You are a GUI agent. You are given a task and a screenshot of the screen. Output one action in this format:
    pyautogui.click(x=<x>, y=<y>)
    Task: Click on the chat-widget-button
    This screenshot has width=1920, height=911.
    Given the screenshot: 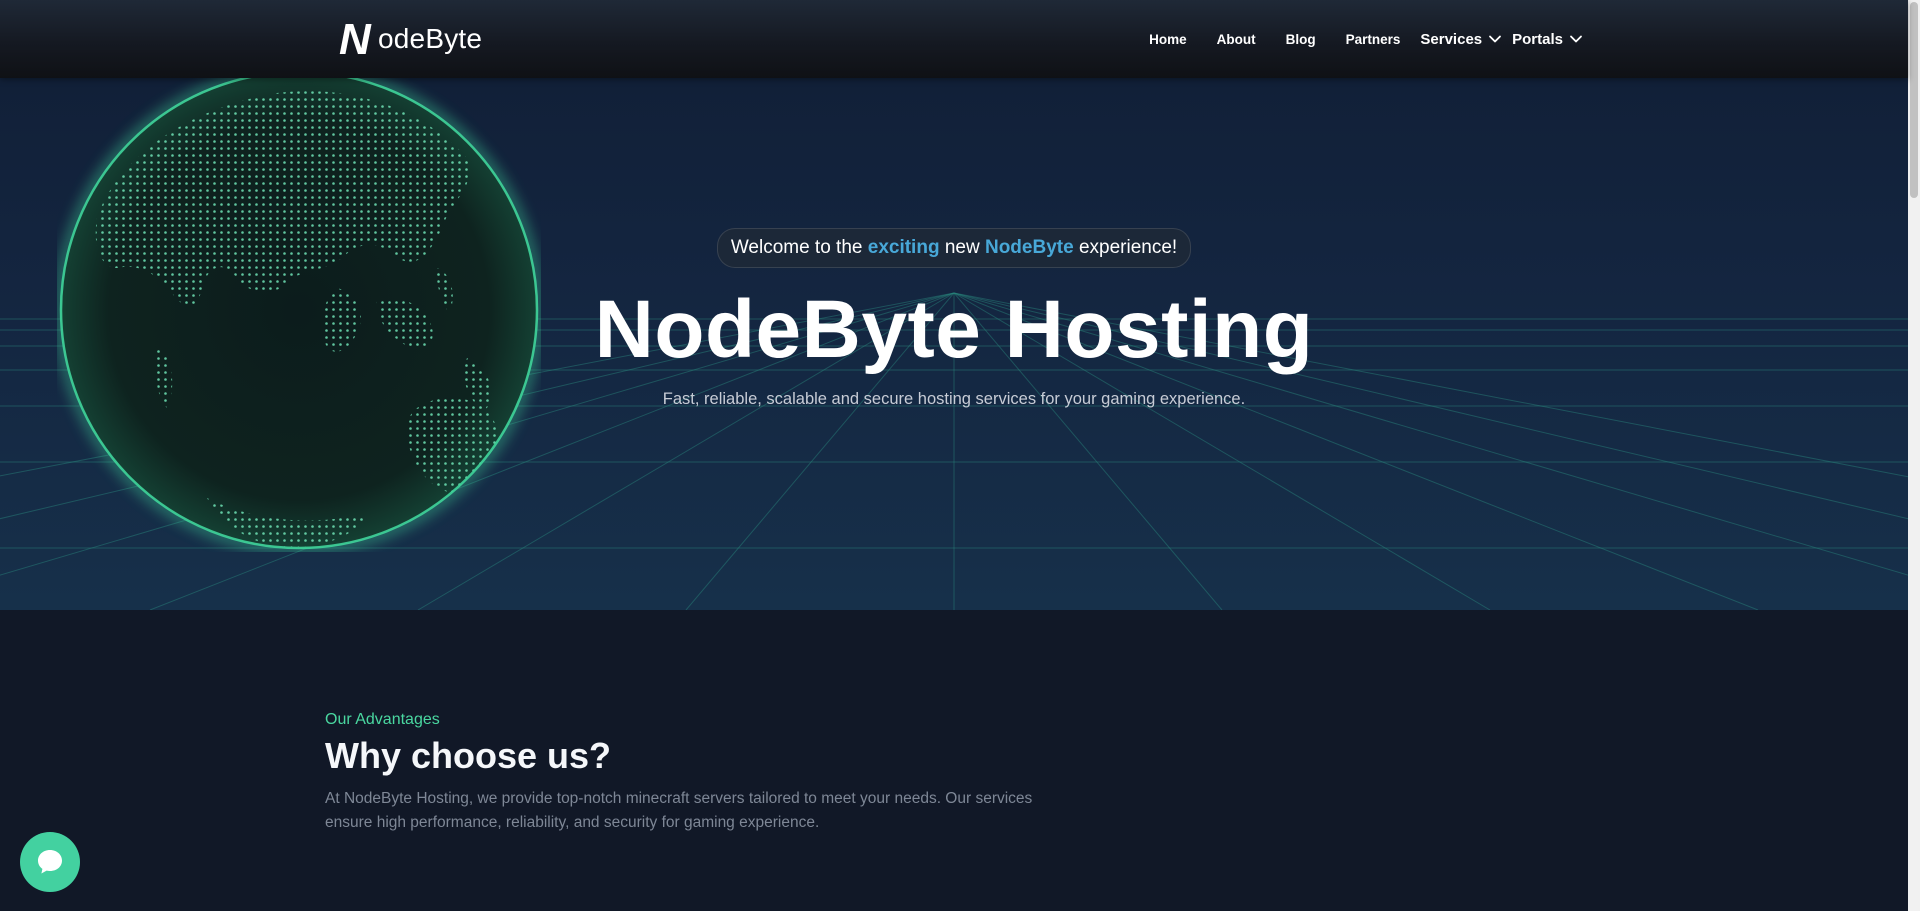 What is the action you would take?
    pyautogui.click(x=50, y=862)
    